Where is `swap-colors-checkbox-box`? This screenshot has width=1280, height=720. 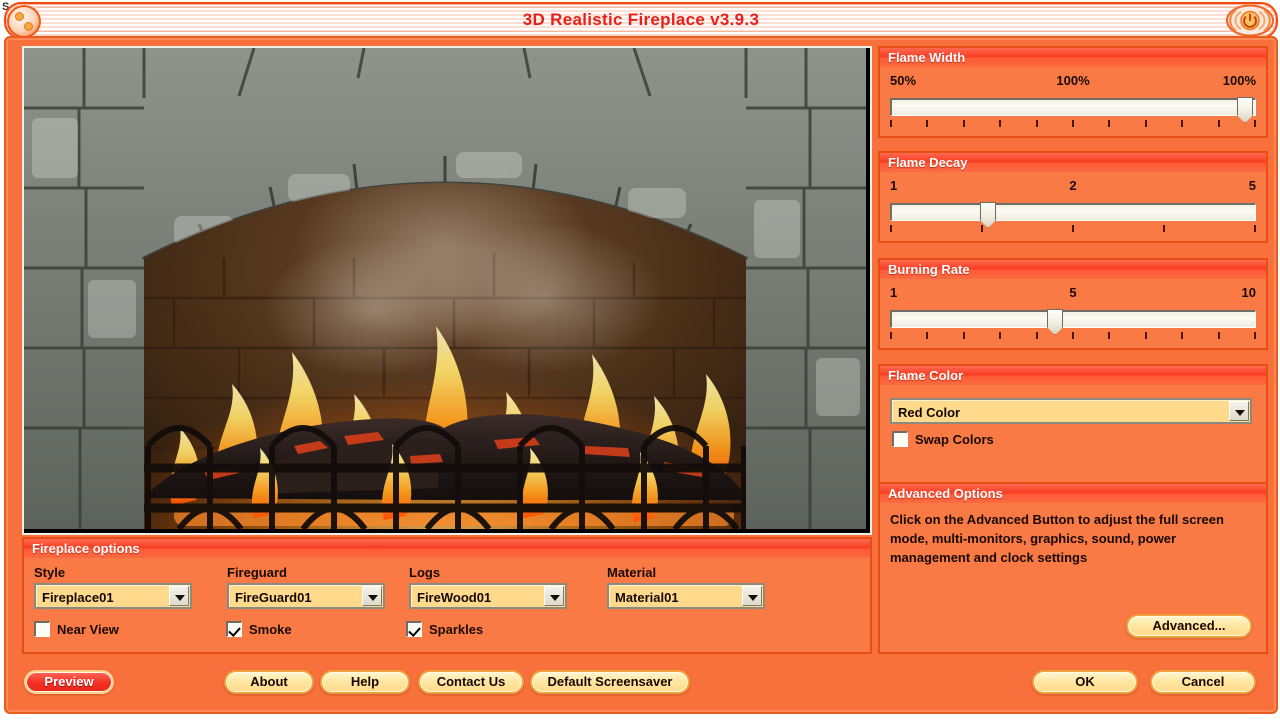
swap-colors-checkbox-box is located at coordinates (900, 439).